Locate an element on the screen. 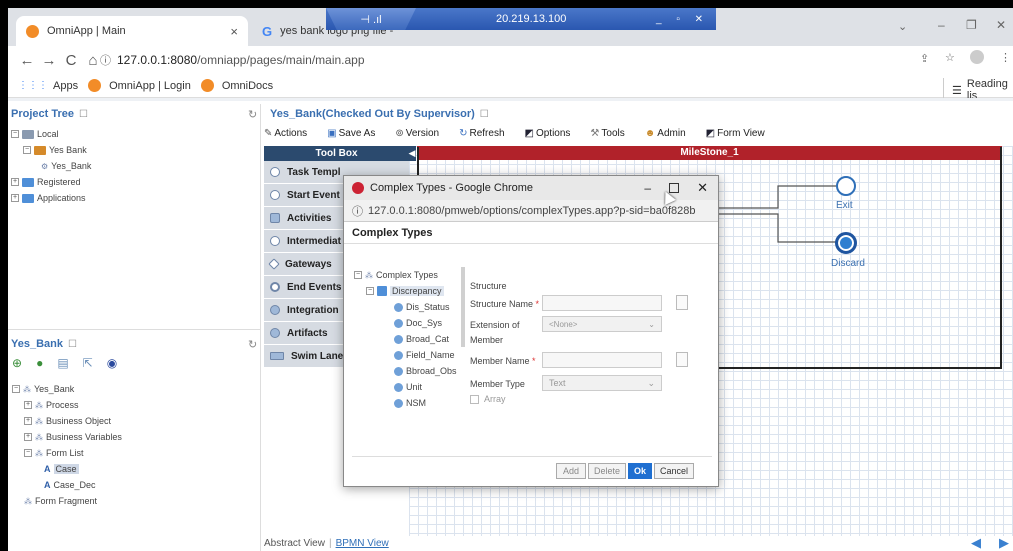 This screenshot has width=1013, height=551. tree-node-yes-bank-root: − ⁂ Yes_Bank is located at coordinates (67, 389).